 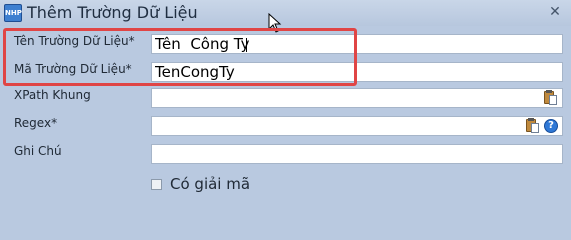 What do you see at coordinates (36, 123) in the screenshot?
I see `regex-label: Regex*` at bounding box center [36, 123].